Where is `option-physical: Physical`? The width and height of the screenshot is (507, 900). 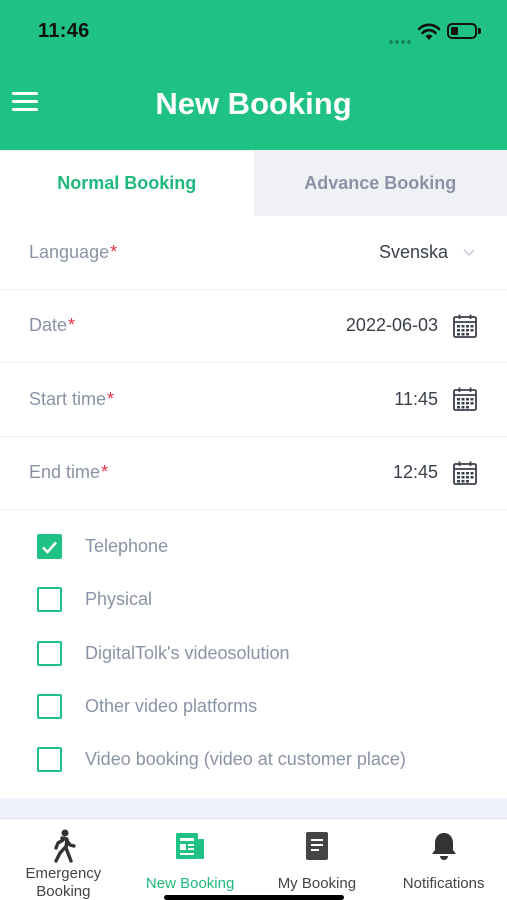
option-physical: Physical is located at coordinates (253, 599).